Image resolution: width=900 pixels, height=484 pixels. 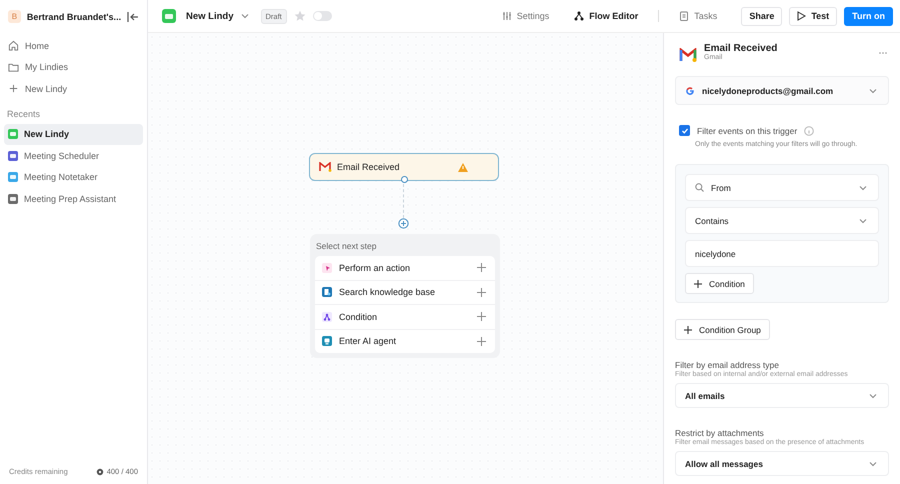 What do you see at coordinates (24, 114) in the screenshot?
I see `section-label: Recents` at bounding box center [24, 114].